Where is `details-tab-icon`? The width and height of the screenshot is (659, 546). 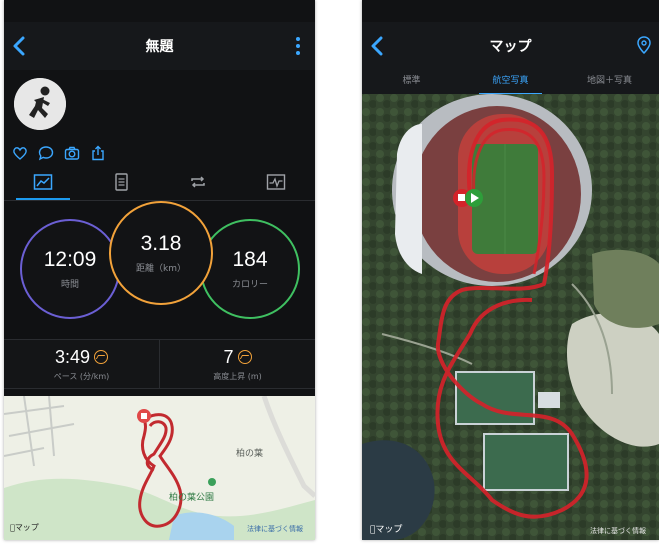 details-tab-icon is located at coordinates (121, 182).